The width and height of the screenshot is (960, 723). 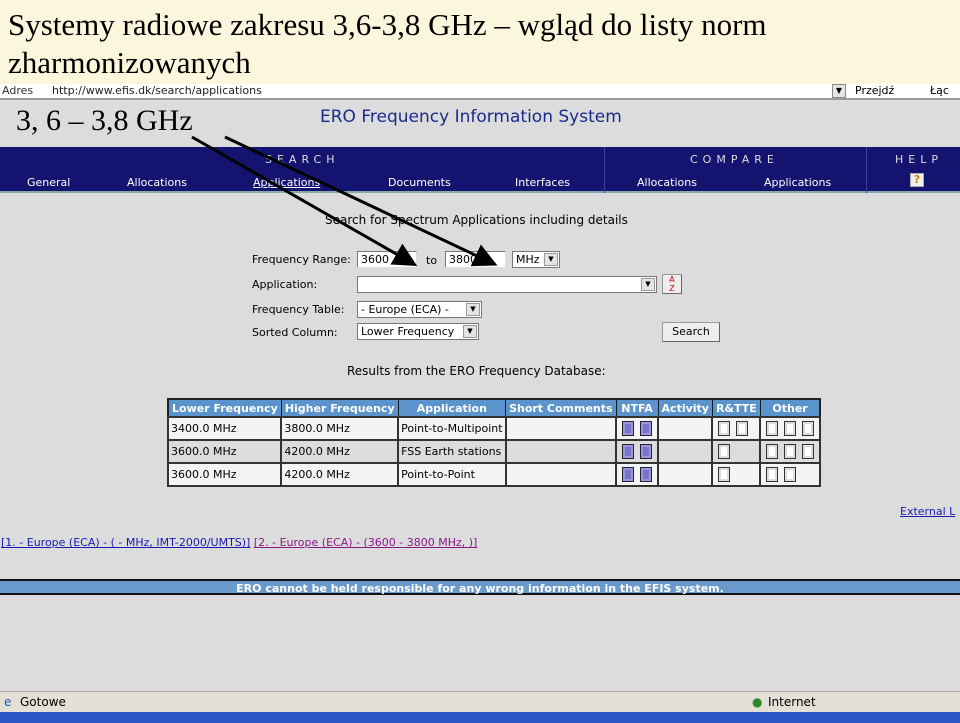 What do you see at coordinates (18, 90) in the screenshot?
I see `address-label: Adres` at bounding box center [18, 90].